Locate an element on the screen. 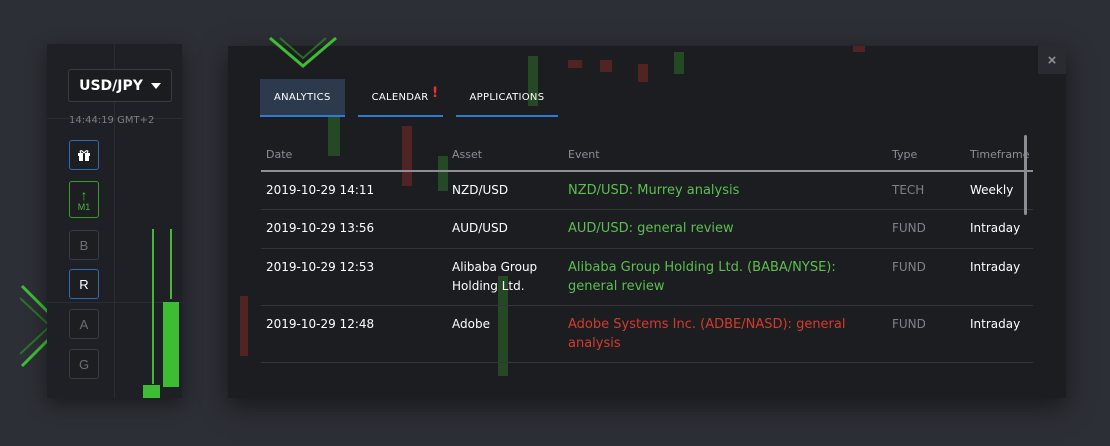  alert-icon: ! is located at coordinates (435, 93).